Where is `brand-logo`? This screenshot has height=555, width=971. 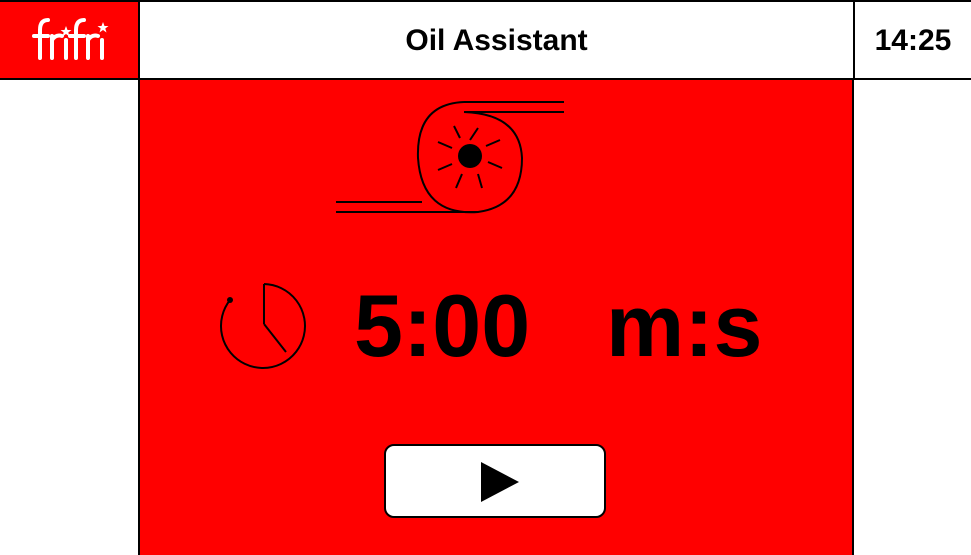 brand-logo is located at coordinates (70, 40).